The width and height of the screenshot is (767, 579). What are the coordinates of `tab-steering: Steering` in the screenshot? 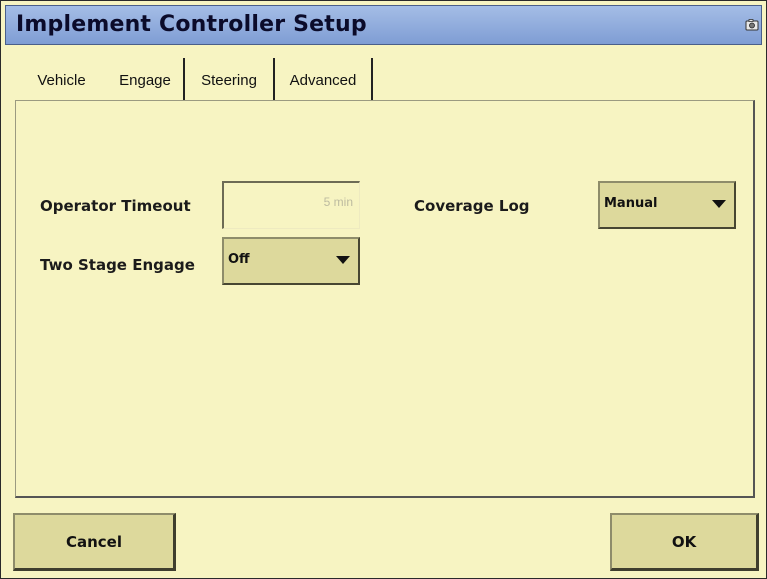 It's located at (230, 80).